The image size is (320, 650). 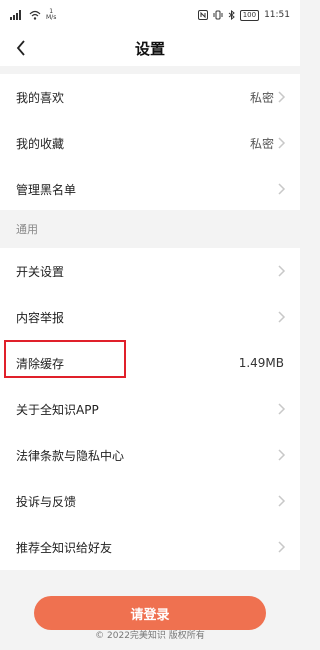 I want to click on settings-item-label: 推荐全知识给好友, so click(x=64, y=547).